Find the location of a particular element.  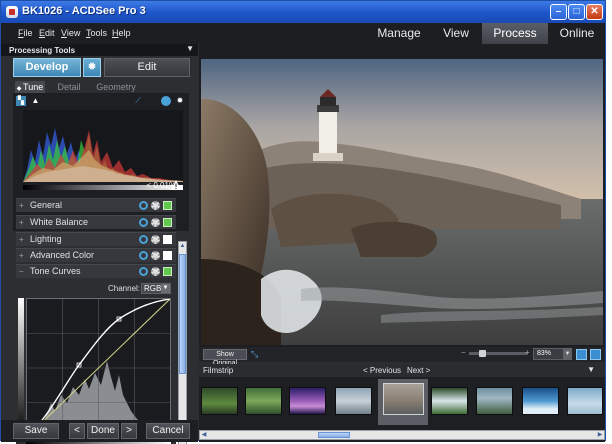

filmstrip-panel: Filmstrip < Previous Next > ▼ ◀ ▶ is located at coordinates (402, 403).